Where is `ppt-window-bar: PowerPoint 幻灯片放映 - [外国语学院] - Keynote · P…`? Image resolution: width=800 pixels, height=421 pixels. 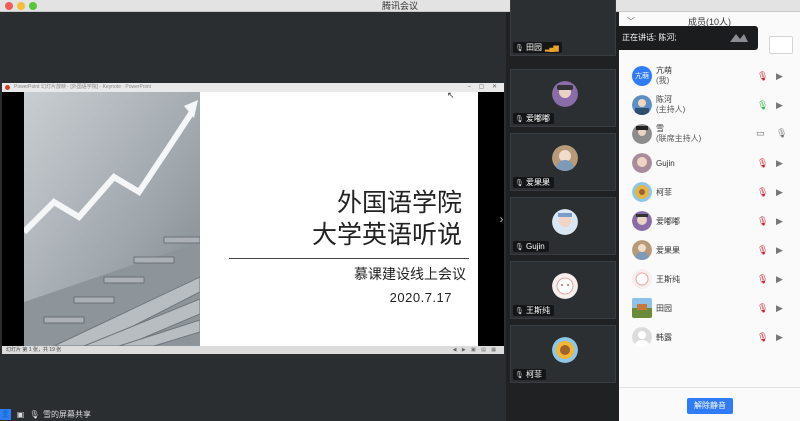 ppt-window-bar: PowerPoint 幻灯片放映 - [外国语学院] - Keynote · P… is located at coordinates (253, 87).